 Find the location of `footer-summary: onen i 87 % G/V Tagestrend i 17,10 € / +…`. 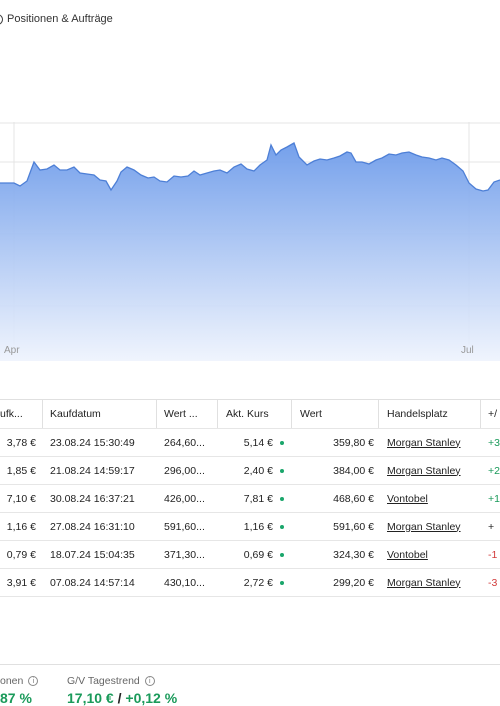

footer-summary: onen i 87 % G/V Tagestrend i 17,10 € / +… is located at coordinates (250, 685).